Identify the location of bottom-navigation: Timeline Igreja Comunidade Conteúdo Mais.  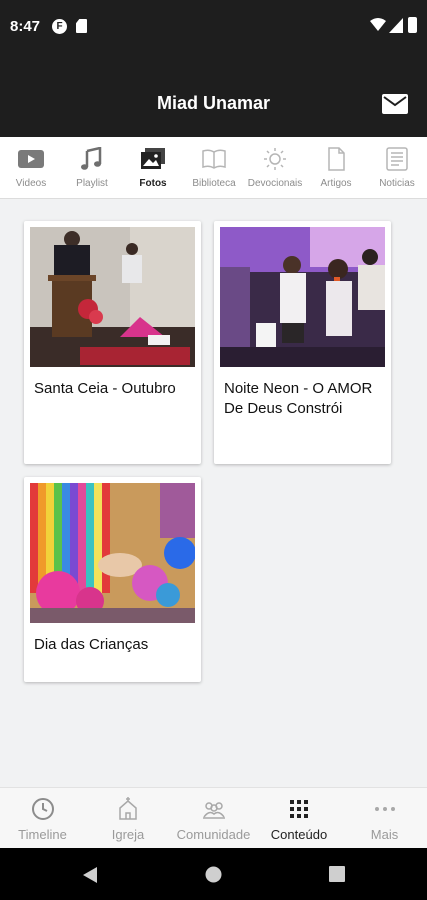
(213, 817).